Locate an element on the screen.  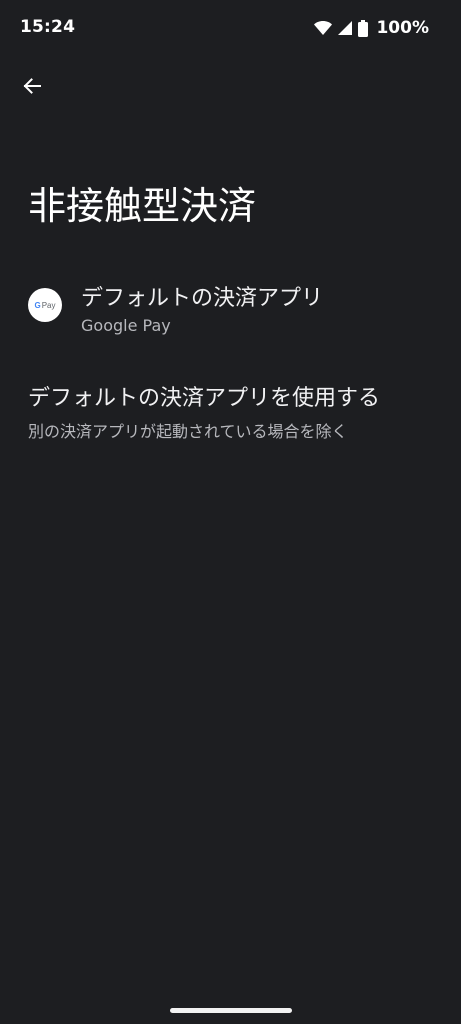
gesture-navigation-handle is located at coordinates (231, 1010).